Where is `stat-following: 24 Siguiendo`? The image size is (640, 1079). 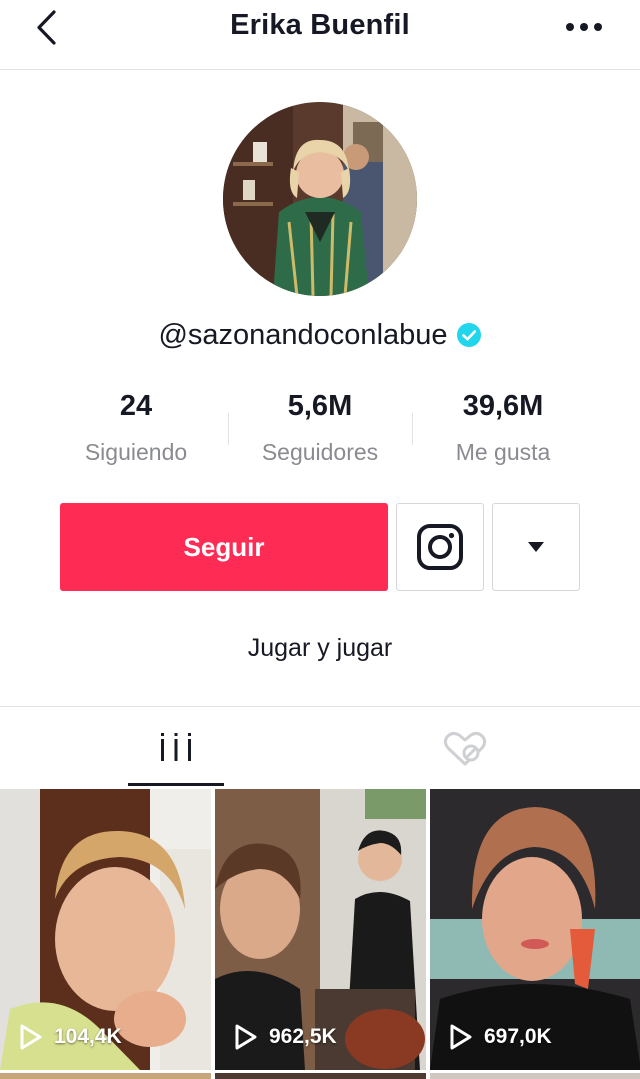
stat-following: 24 Siguiendo is located at coordinates (136, 428).